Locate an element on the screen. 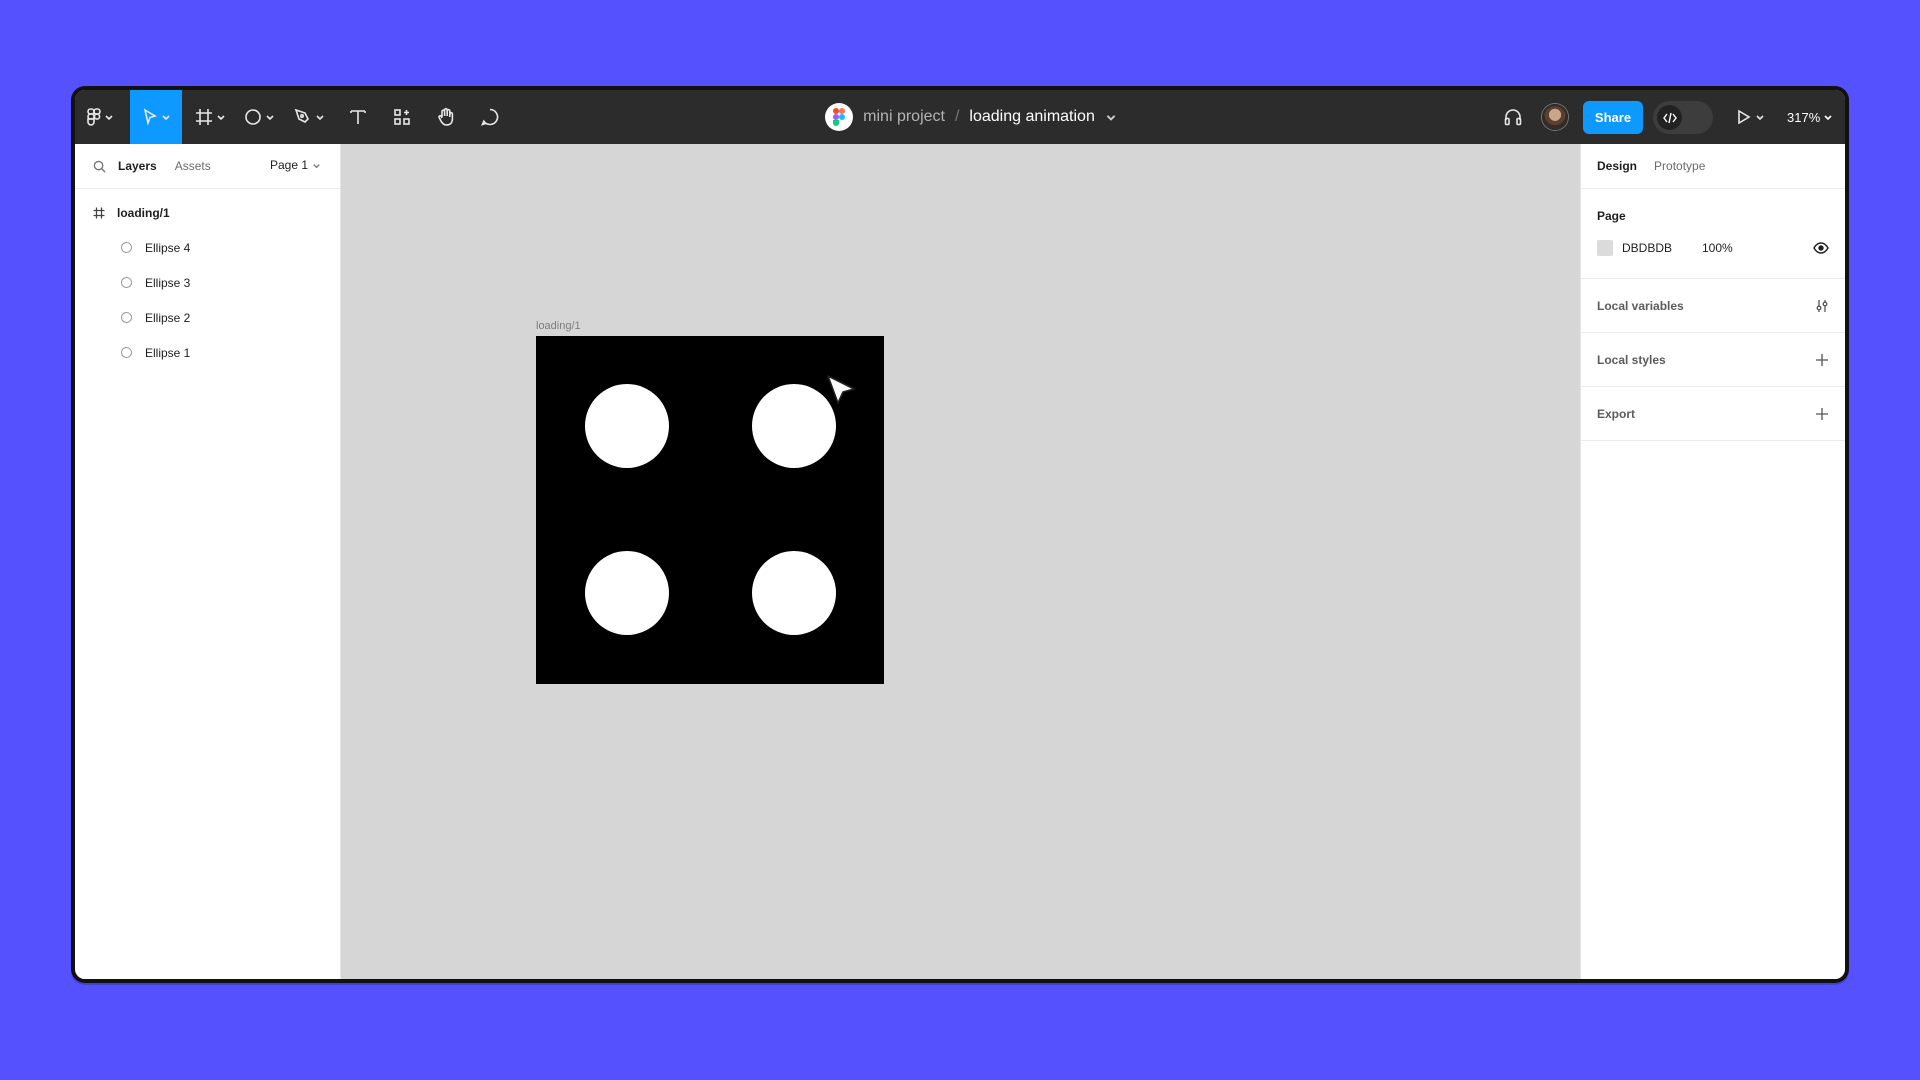 The height and width of the screenshot is (1080, 1920). layer-frame: loading/1 is located at coordinates (207, 212).